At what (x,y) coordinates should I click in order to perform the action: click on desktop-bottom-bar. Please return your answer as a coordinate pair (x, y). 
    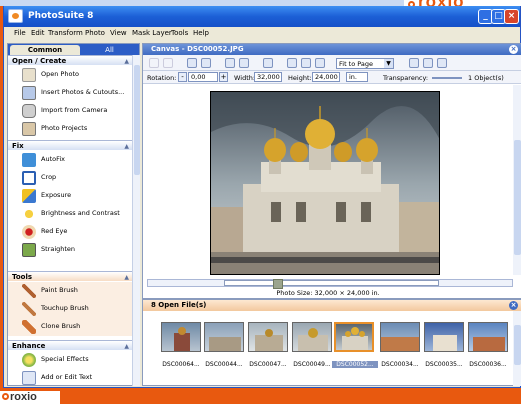
    Looking at the image, I should click on (260, 396).